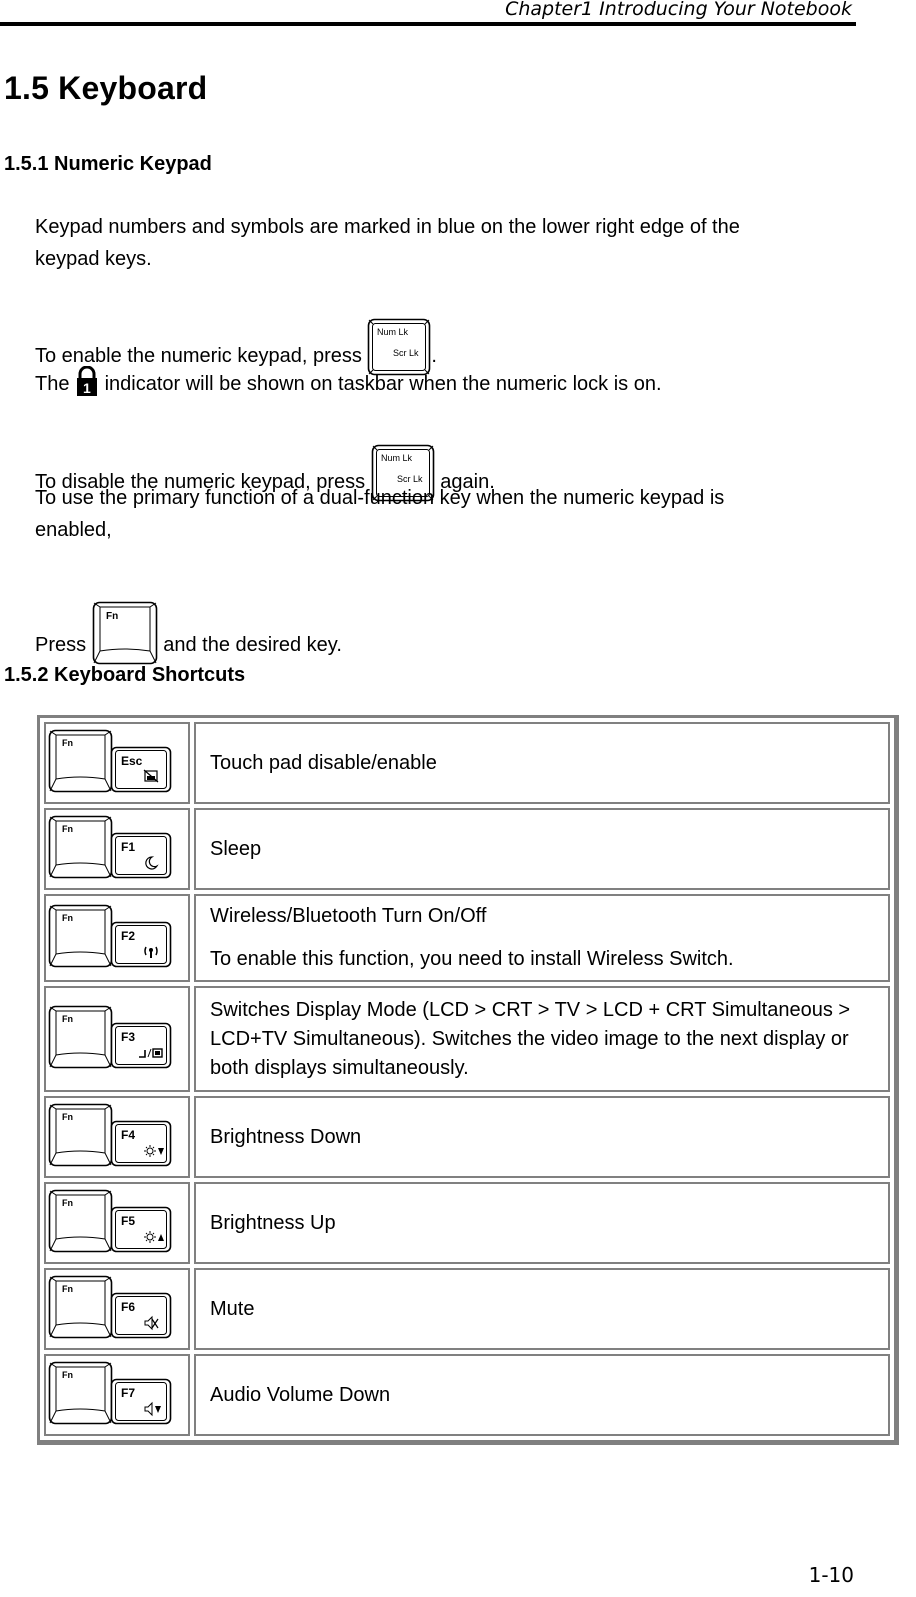  Describe the element at coordinates (87, 388) in the screenshot. I see `svg-text: 1` at that location.